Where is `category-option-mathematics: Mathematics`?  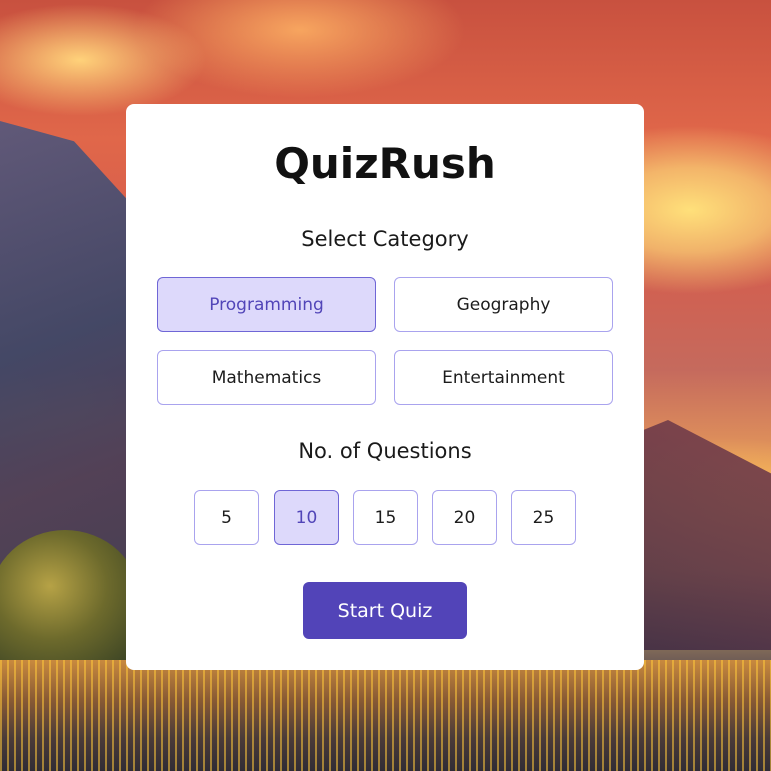 category-option-mathematics: Mathematics is located at coordinates (266, 377).